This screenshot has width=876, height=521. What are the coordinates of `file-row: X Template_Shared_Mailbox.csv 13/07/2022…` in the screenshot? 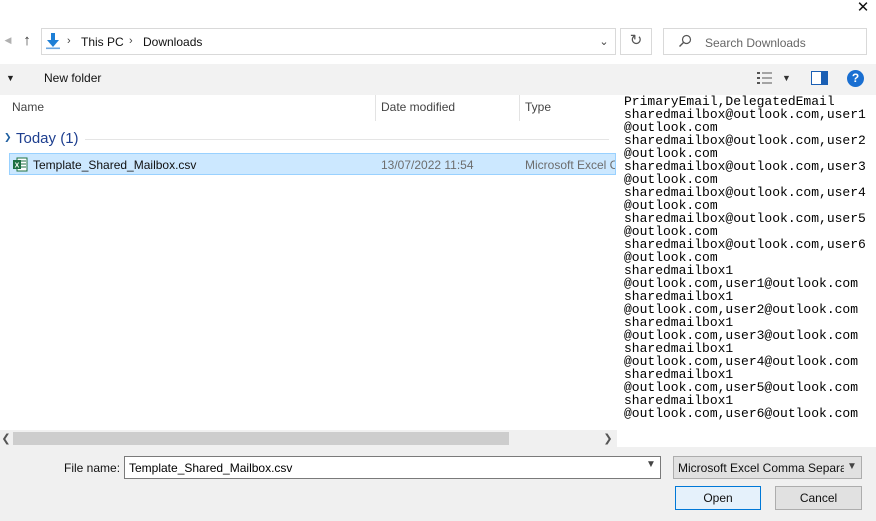 It's located at (312, 164).